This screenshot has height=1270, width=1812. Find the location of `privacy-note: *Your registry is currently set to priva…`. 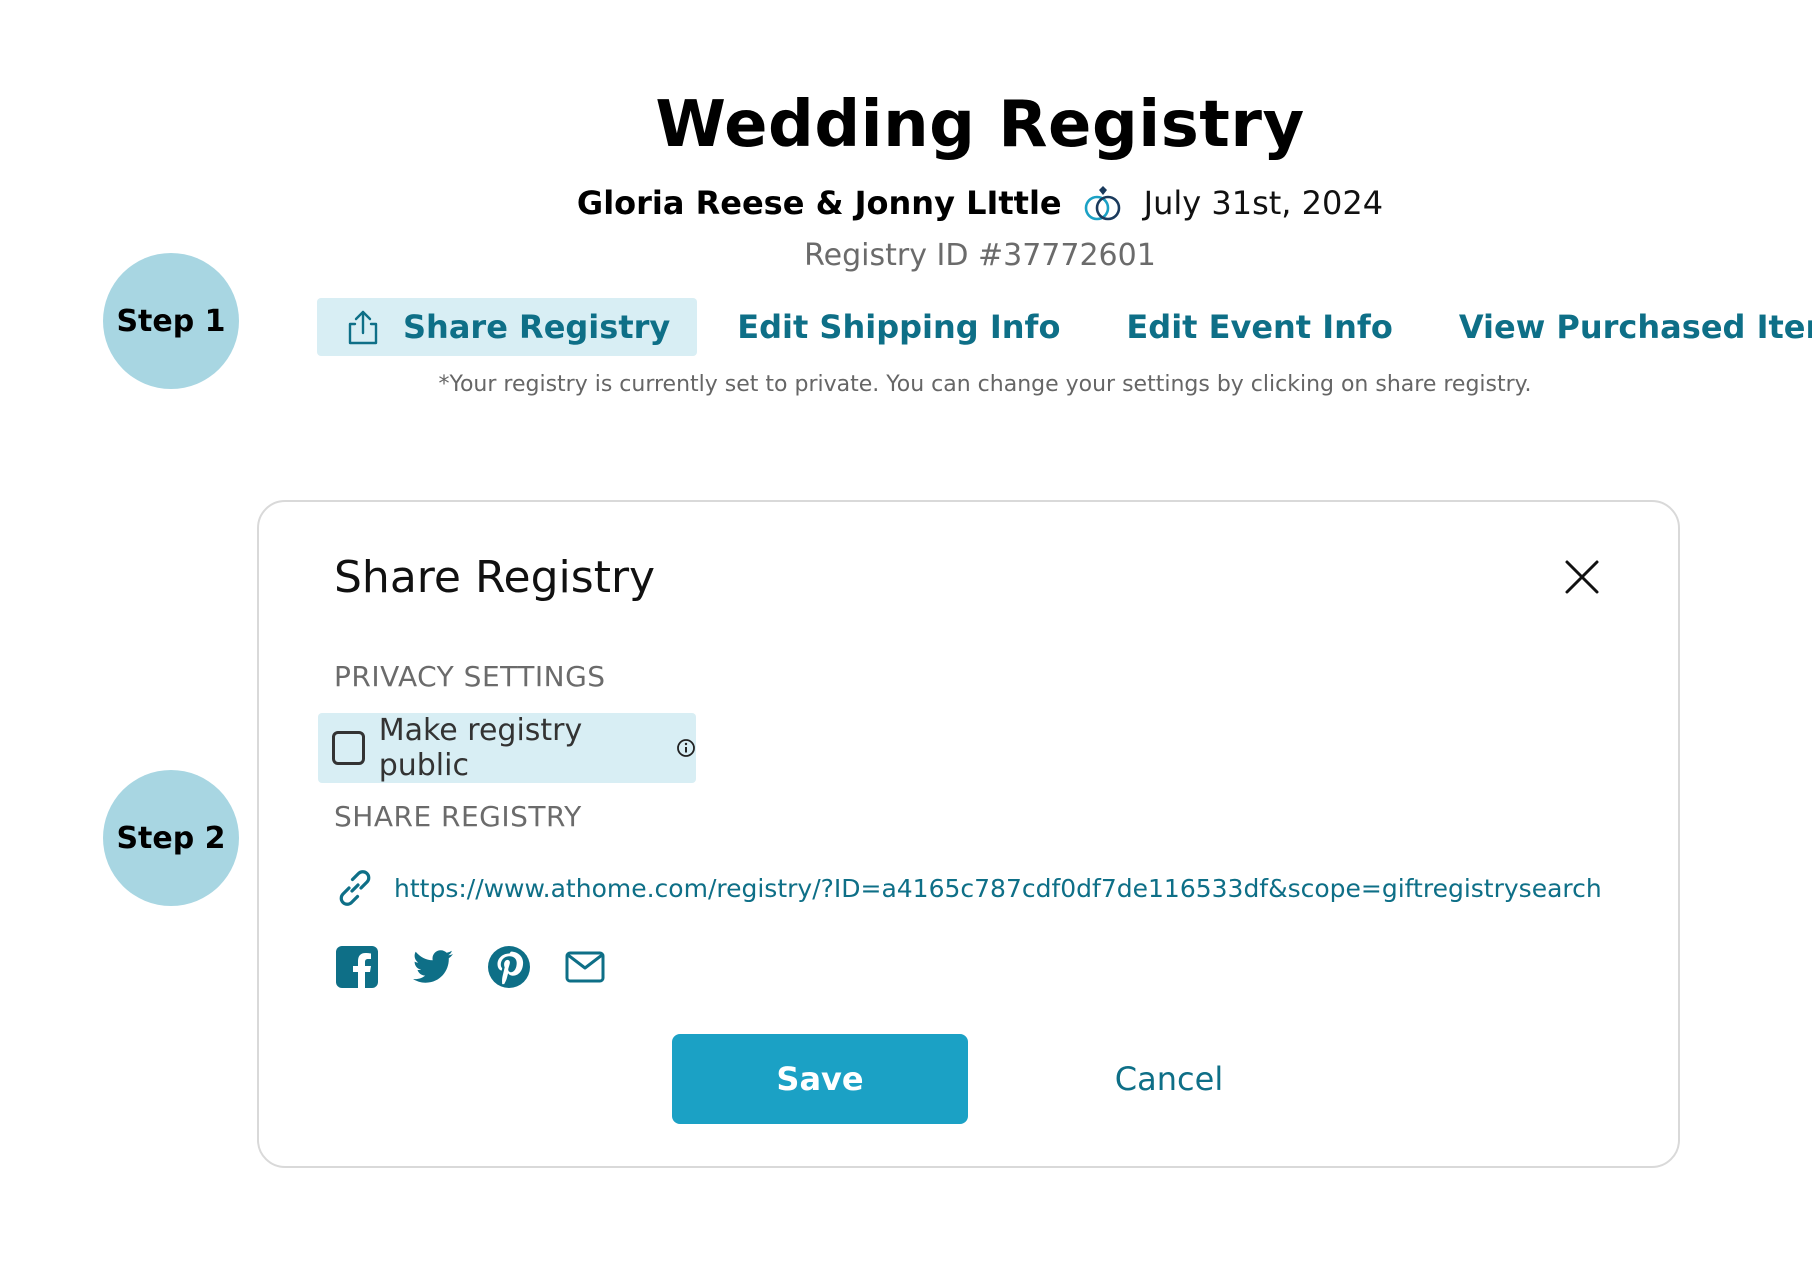

privacy-note: *Your registry is currently set to priva… is located at coordinates (985, 384).